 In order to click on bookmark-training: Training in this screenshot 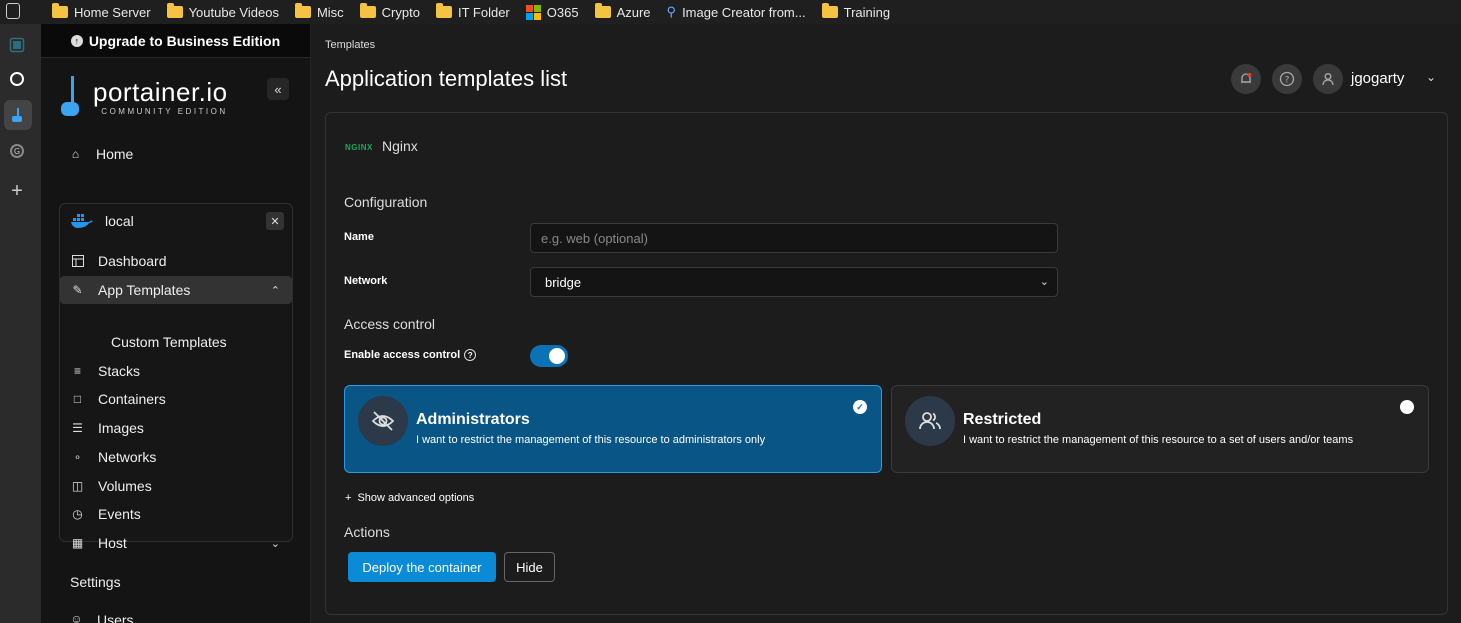, I will do `click(855, 11)`.